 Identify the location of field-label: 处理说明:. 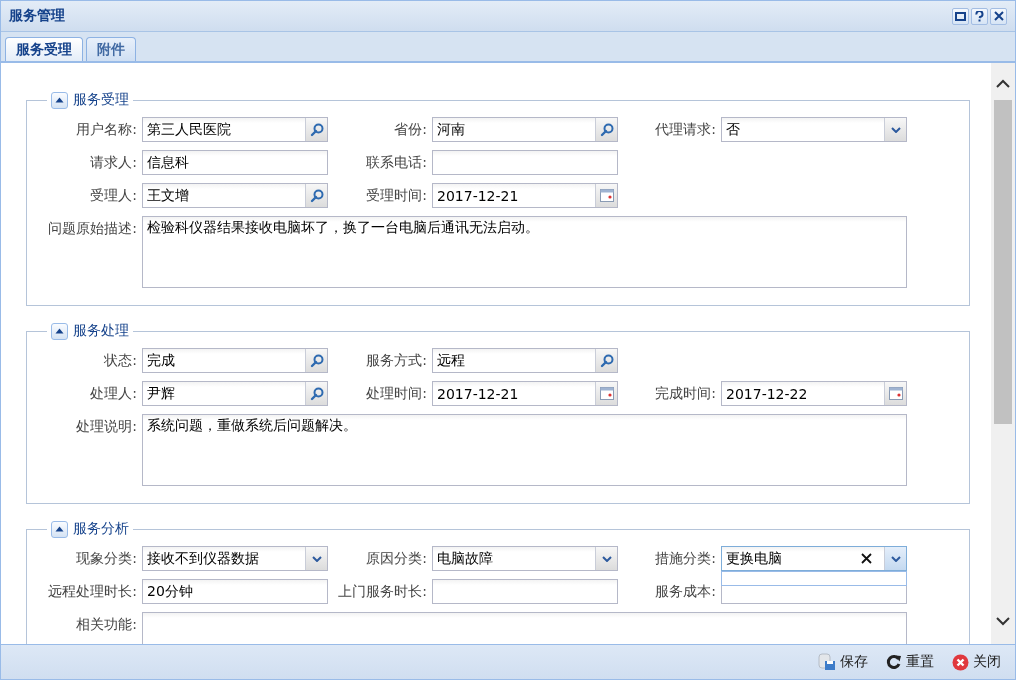
(106, 426).